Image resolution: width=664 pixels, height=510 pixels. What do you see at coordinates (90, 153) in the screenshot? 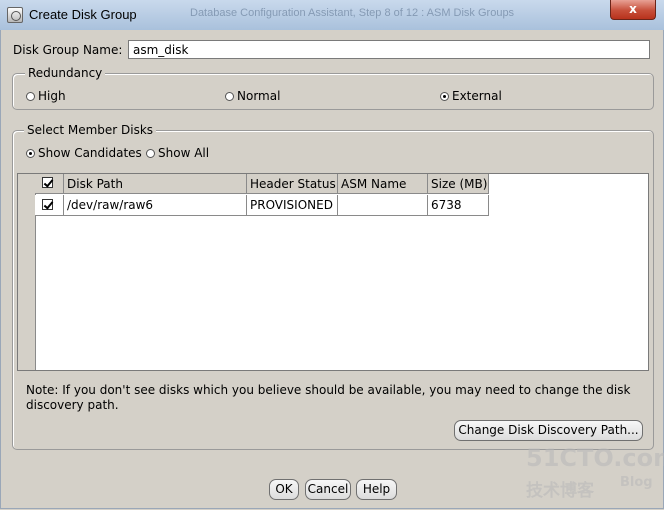
I see `show-candidates-label: Show Candidates` at bounding box center [90, 153].